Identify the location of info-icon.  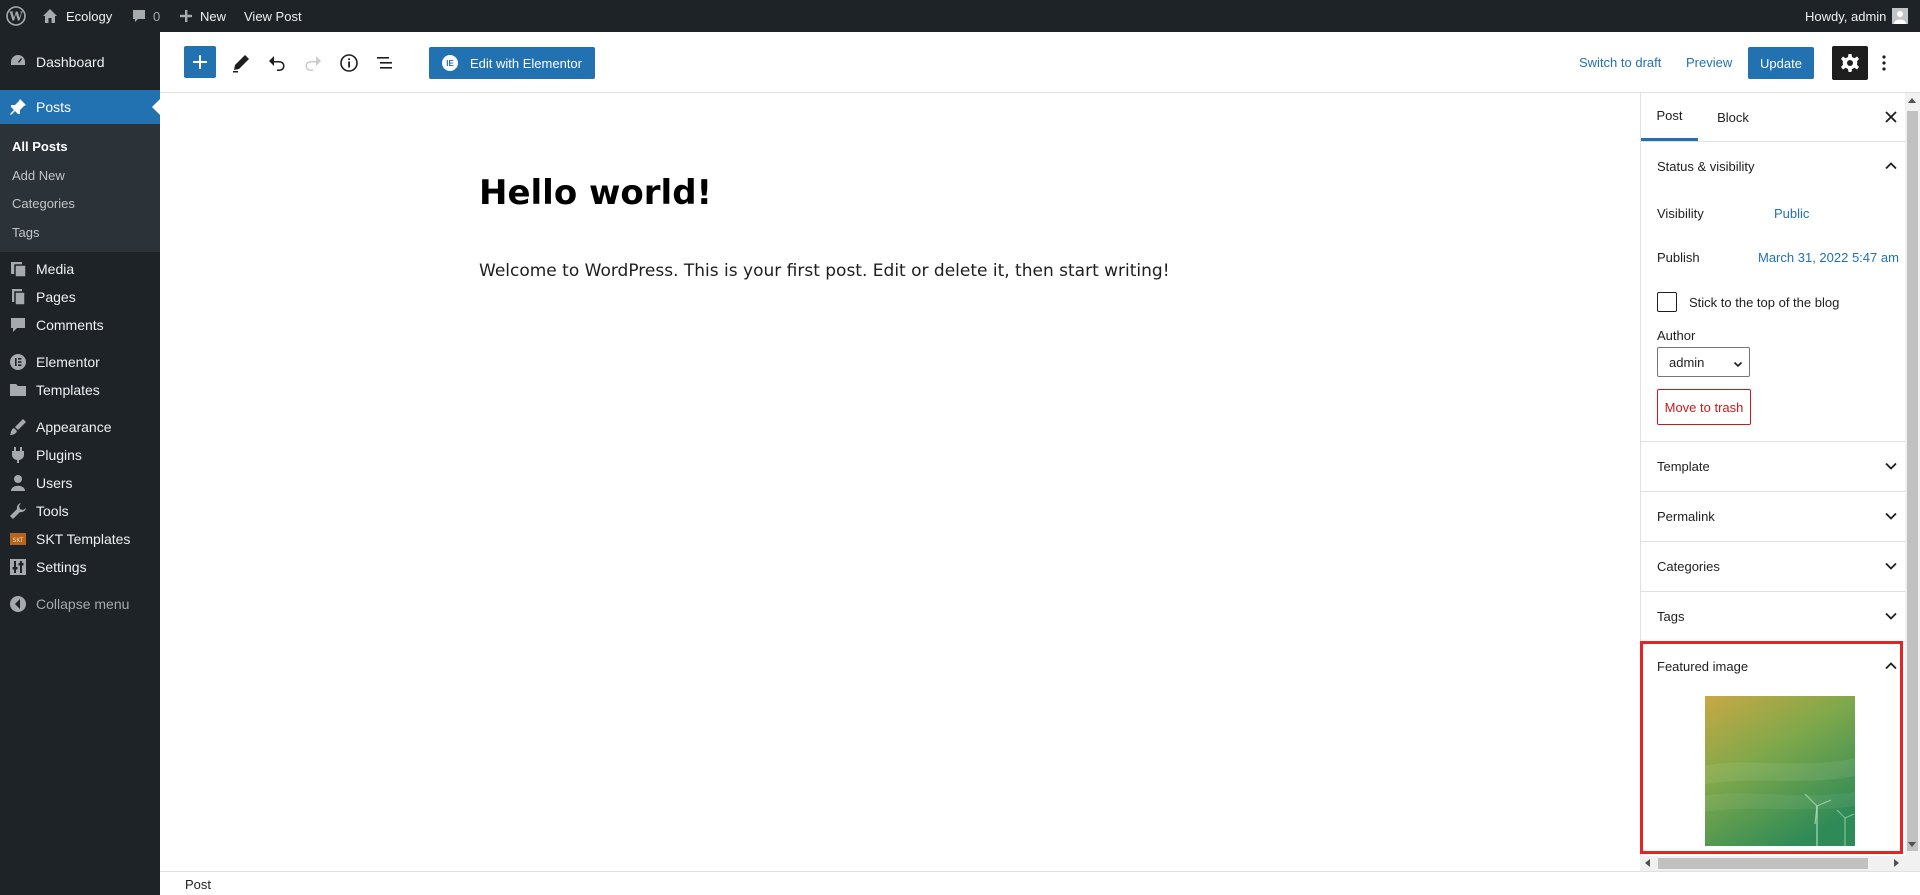
(349, 63).